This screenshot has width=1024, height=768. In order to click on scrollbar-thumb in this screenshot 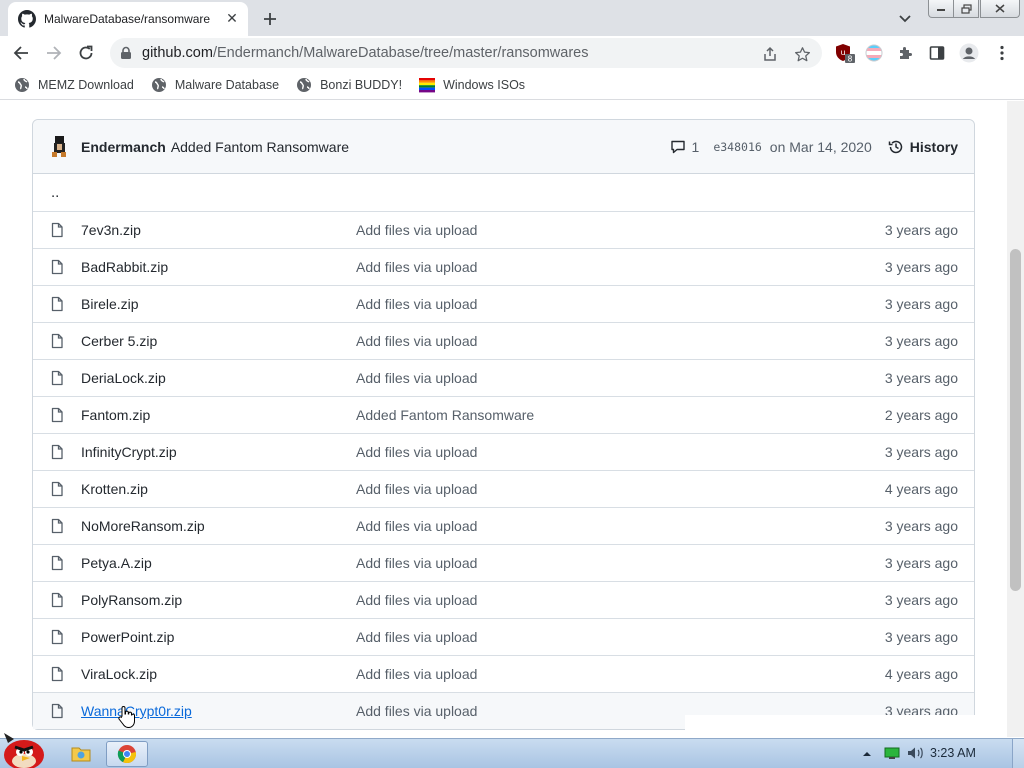, I will do `click(1015, 420)`.